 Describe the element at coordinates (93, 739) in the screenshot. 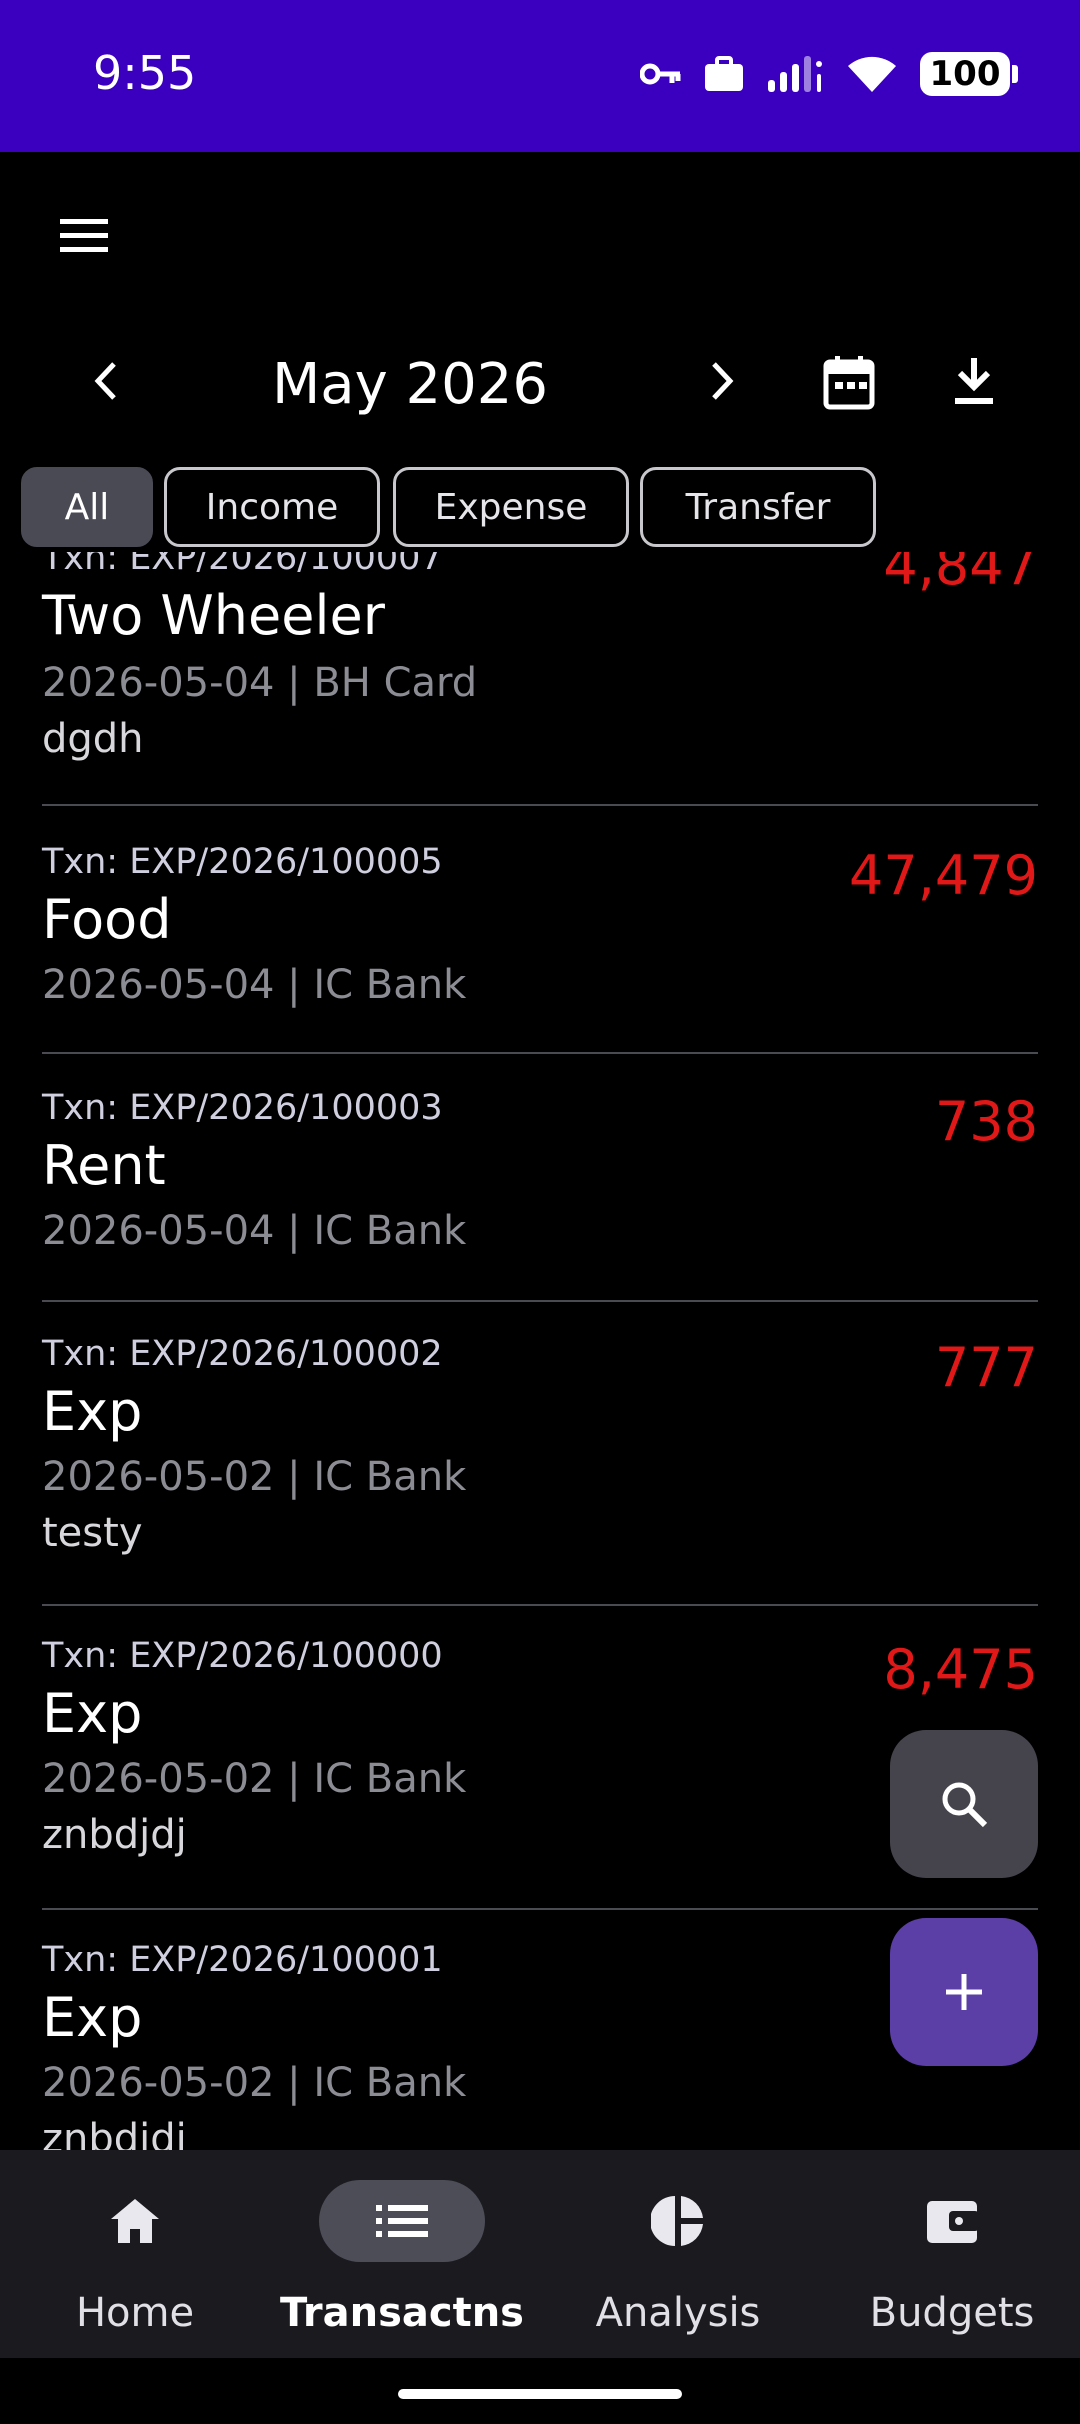

I see `transaction-note: dgdh` at that location.